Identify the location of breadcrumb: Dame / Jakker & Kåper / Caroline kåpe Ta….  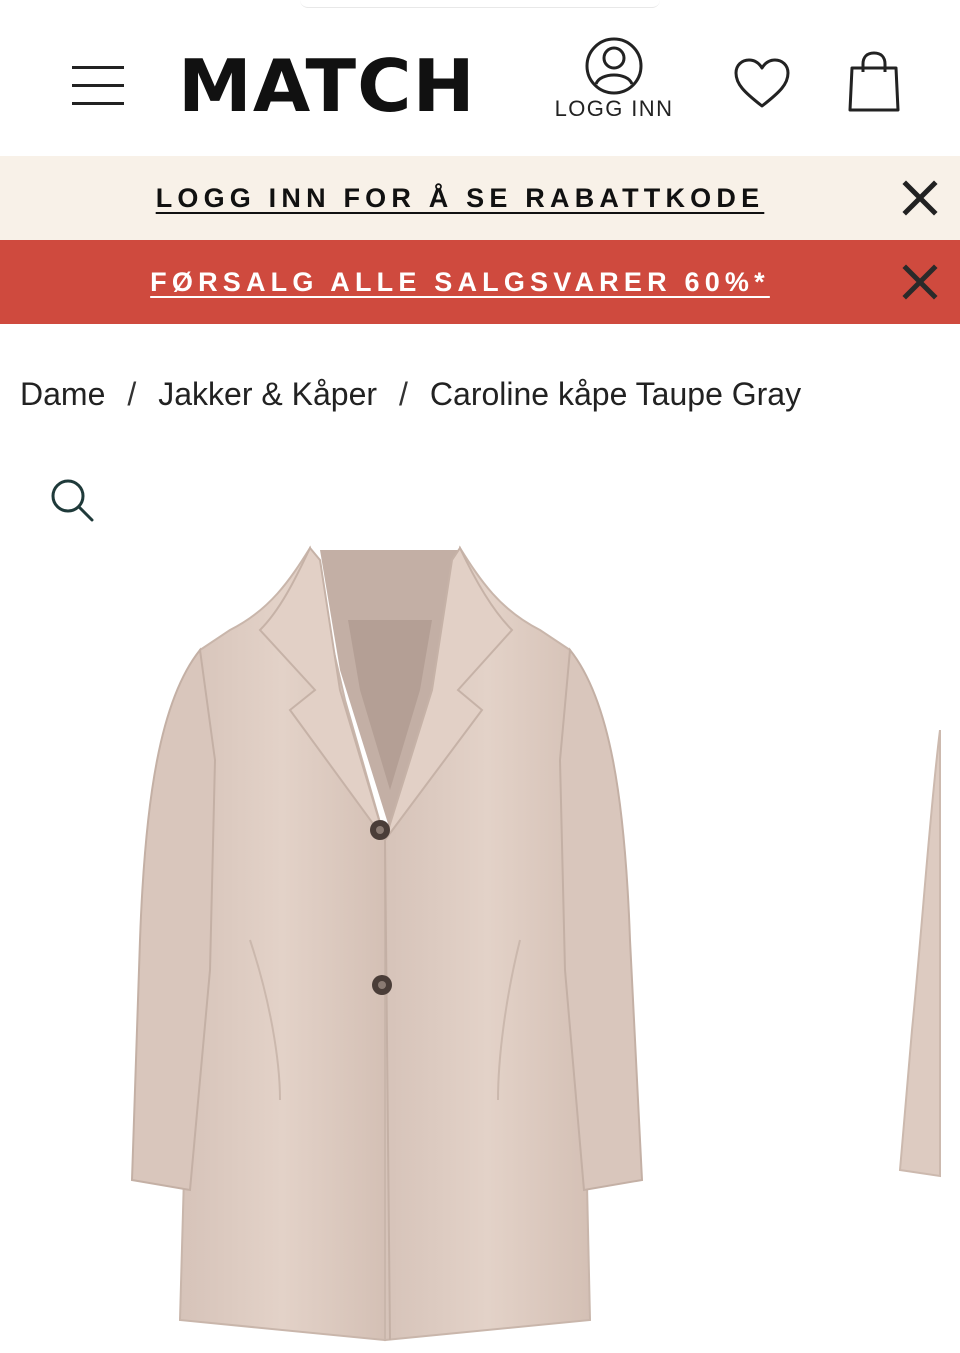
(410, 394).